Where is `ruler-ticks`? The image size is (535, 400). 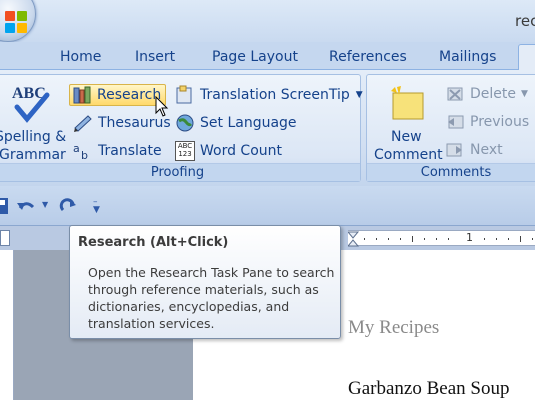
ruler-ticks is located at coordinates (440, 239).